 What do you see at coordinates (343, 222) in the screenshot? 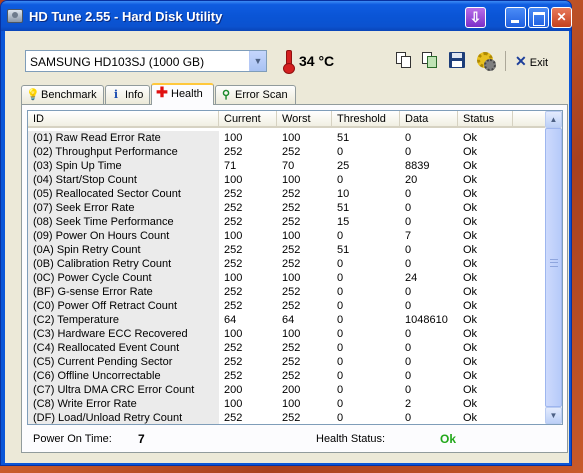
I see `threshold-value-cell: 15` at bounding box center [343, 222].